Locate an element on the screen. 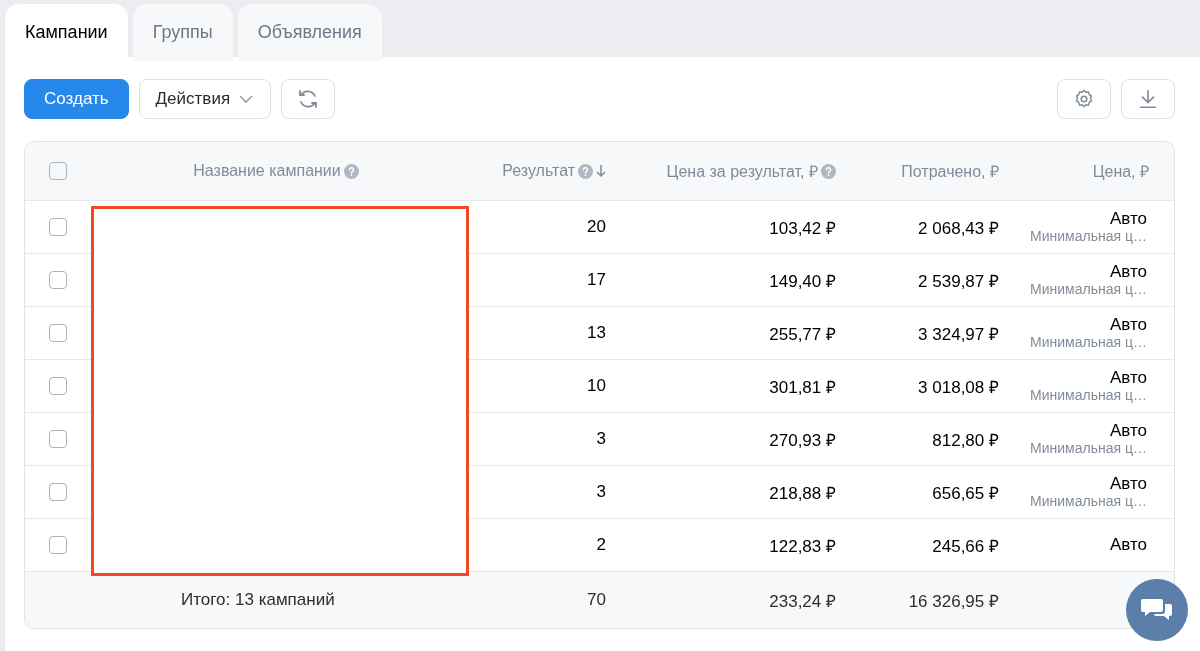  total-cell: 70 is located at coordinates (596, 600).